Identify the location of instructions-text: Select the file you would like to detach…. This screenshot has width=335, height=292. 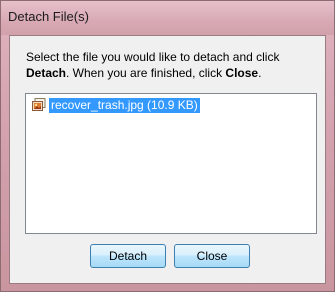
(171, 65).